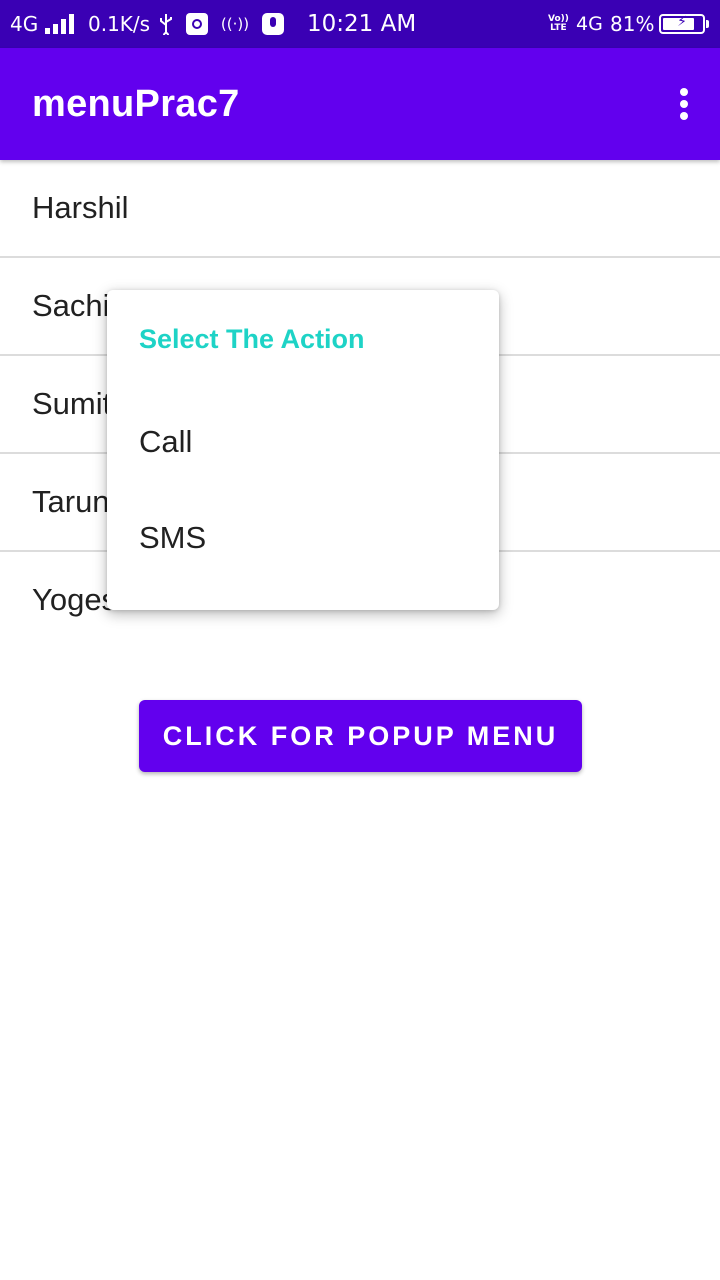  I want to click on battery-percent: 81%, so click(632, 24).